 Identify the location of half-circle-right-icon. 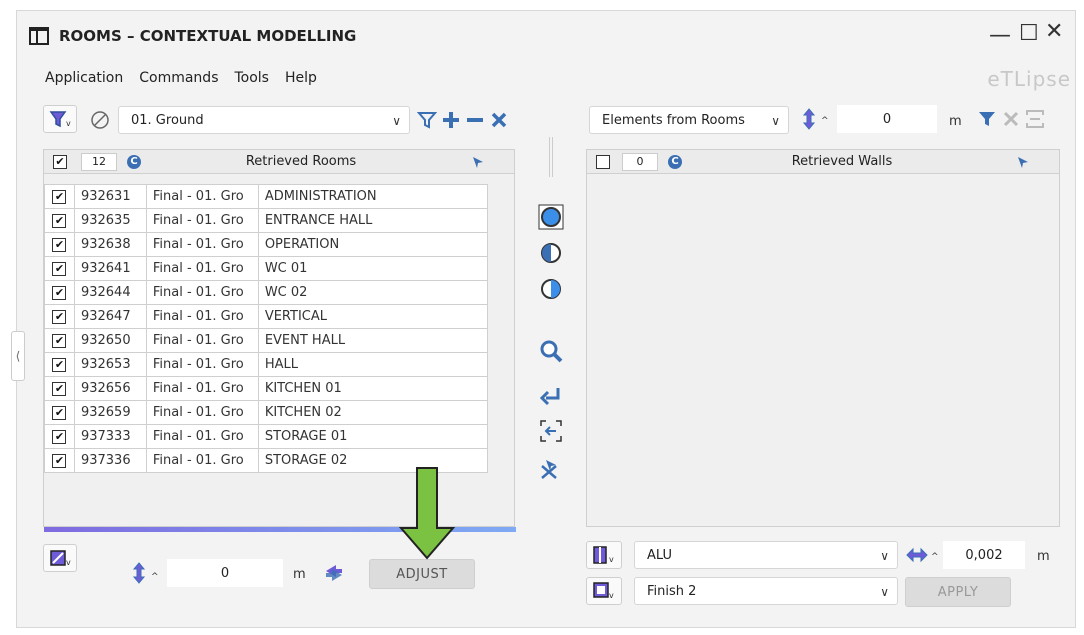
(551, 289).